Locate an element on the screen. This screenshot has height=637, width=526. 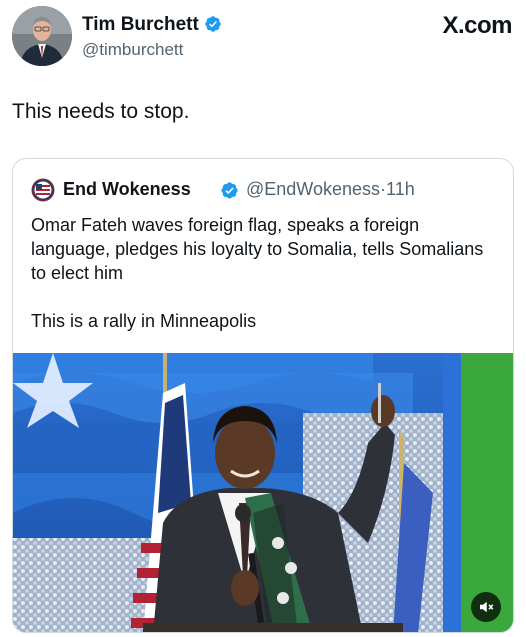
quoted-post-time: 11h is located at coordinates (400, 189).